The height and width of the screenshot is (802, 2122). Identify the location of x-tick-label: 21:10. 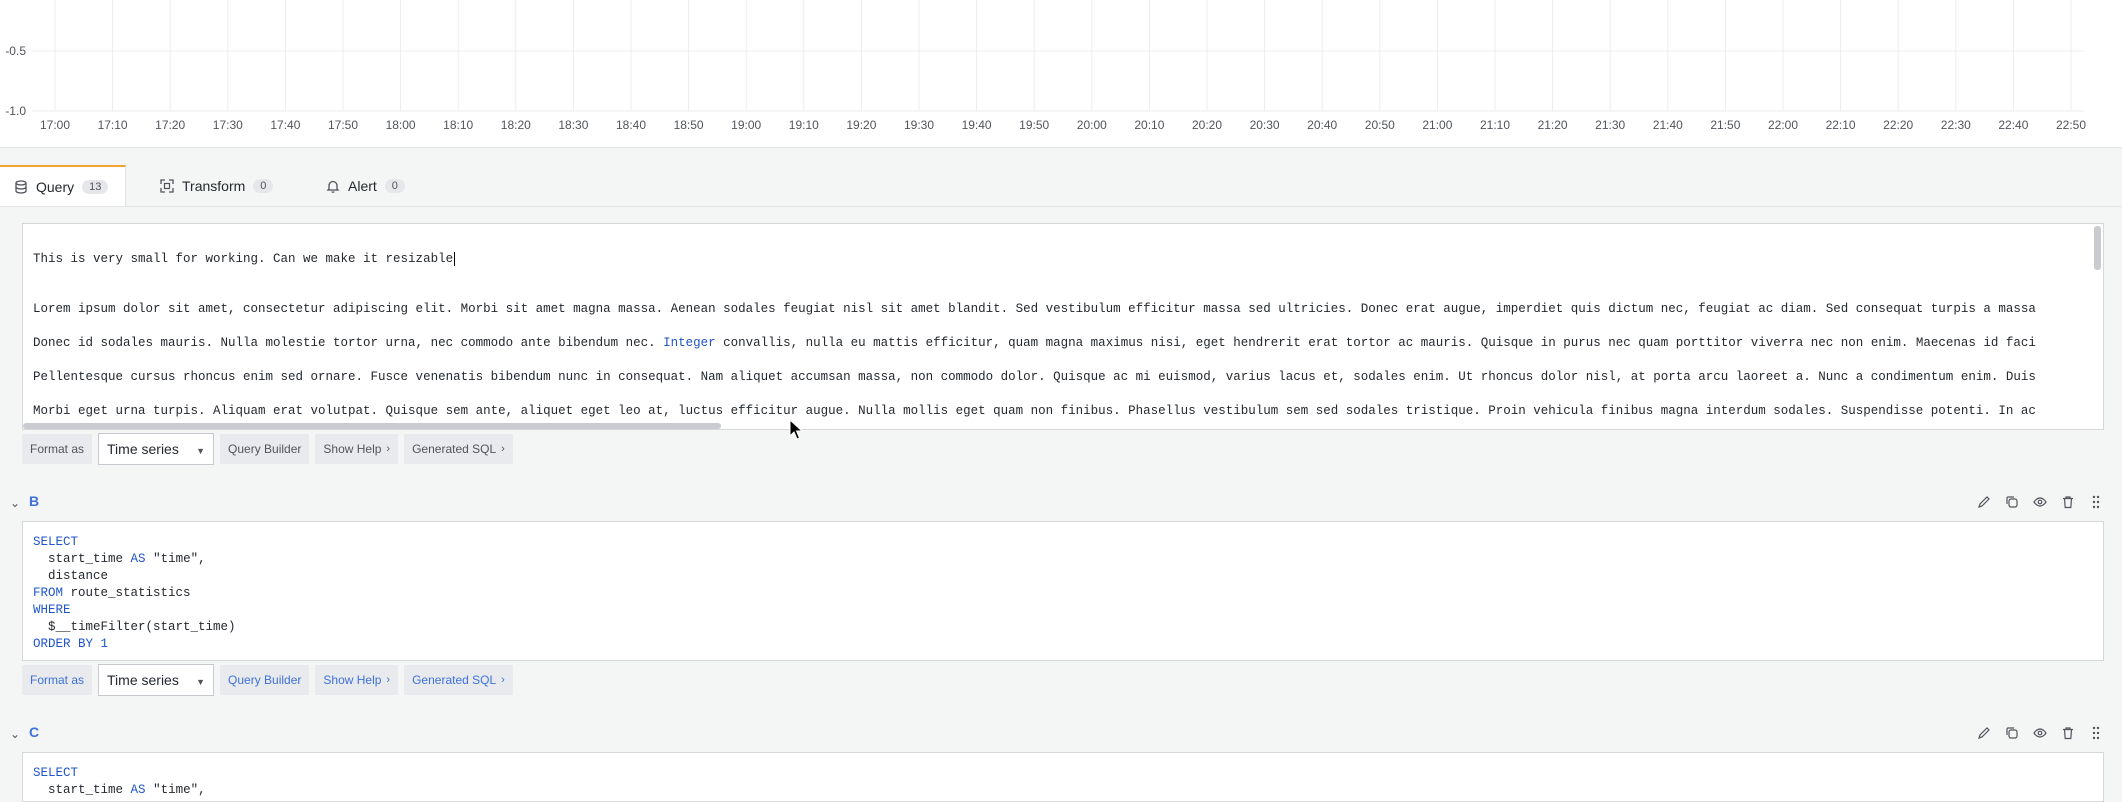
(1495, 125).